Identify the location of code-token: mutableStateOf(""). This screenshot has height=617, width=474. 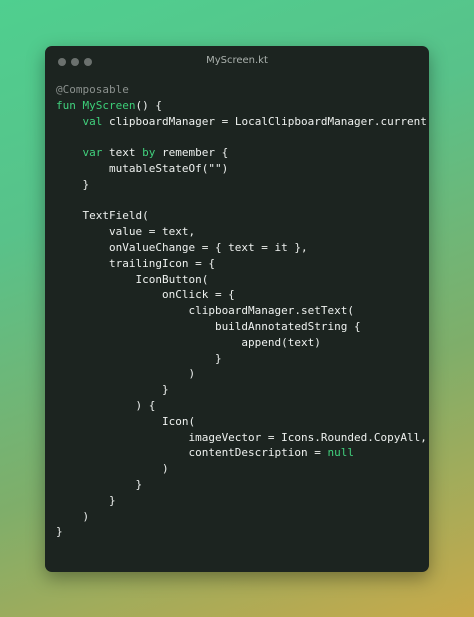
(142, 168).